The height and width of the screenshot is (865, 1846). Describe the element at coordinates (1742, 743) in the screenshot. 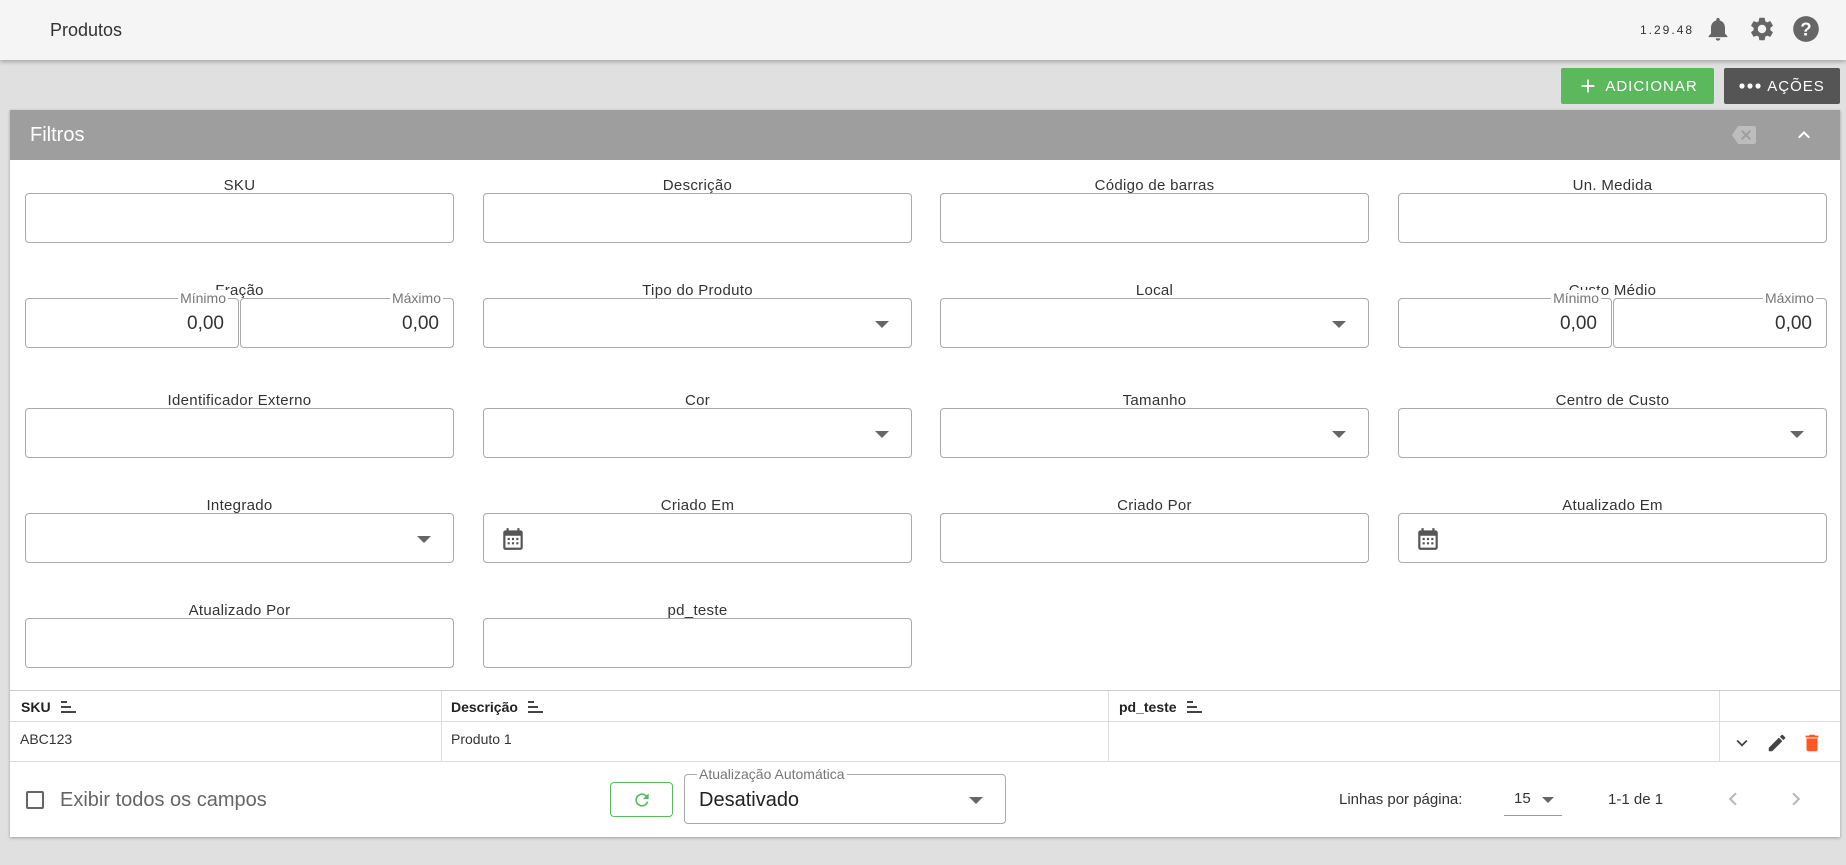

I see `chevron-down-icon` at that location.